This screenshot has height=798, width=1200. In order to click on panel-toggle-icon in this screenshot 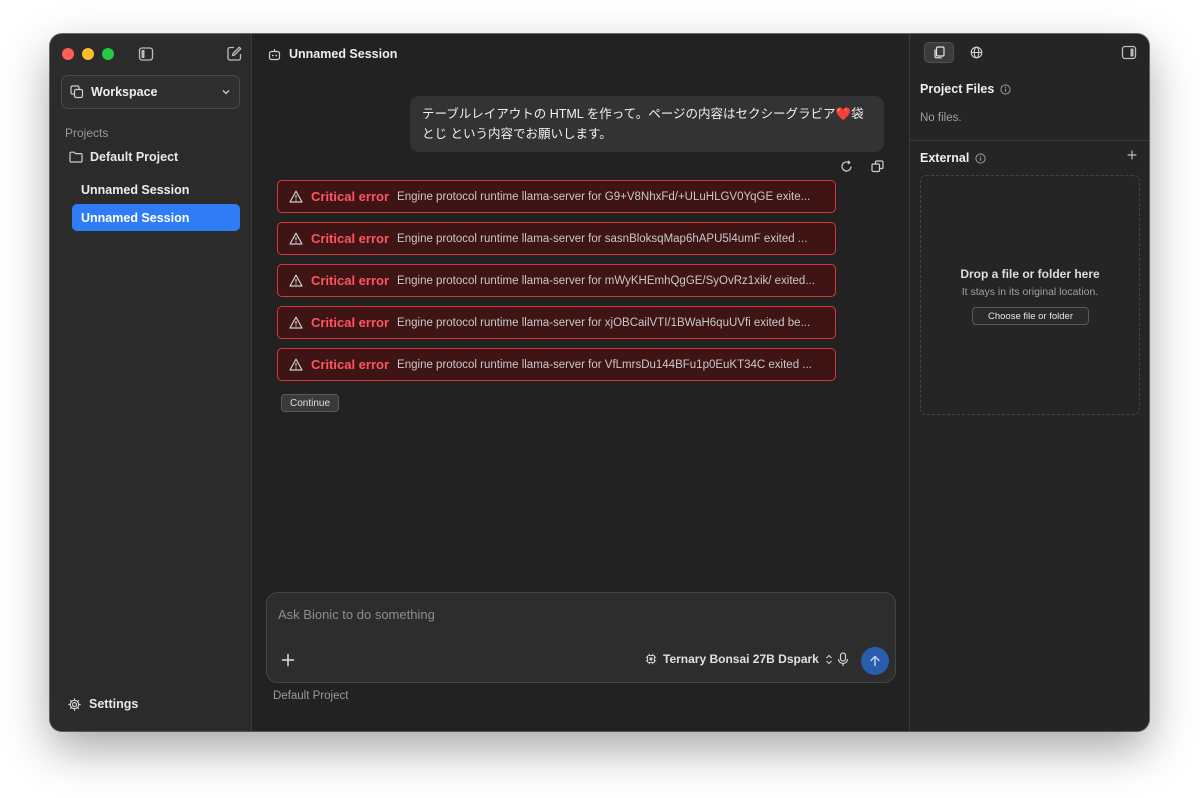, I will do `click(1129, 52)`.